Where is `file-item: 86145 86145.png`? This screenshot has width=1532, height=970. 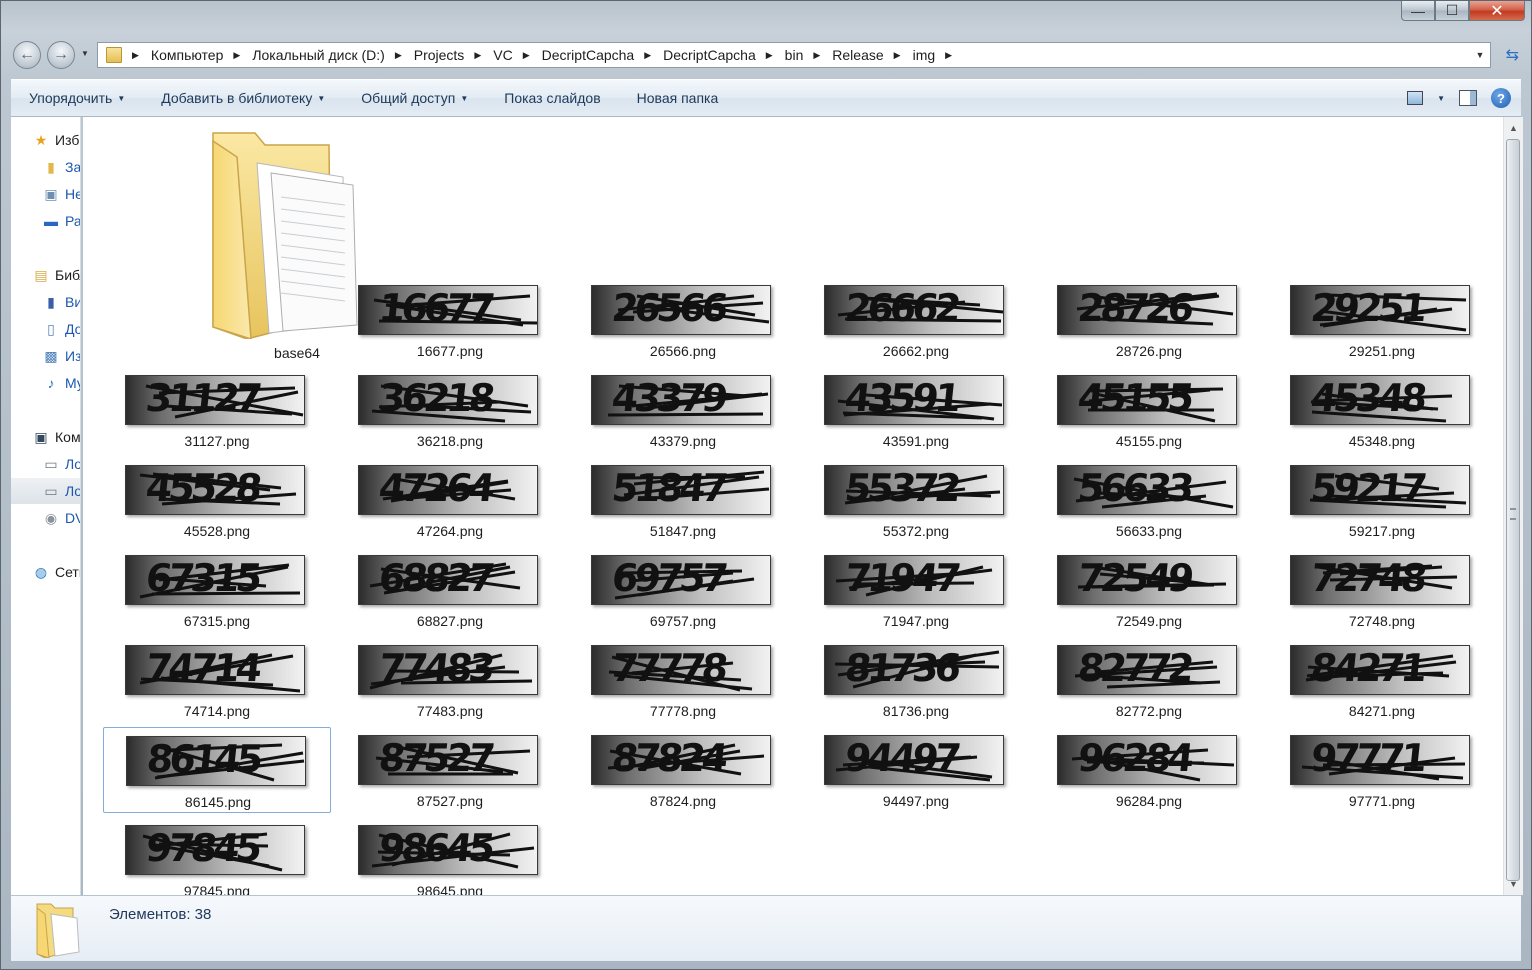 file-item: 86145 86145.png is located at coordinates (217, 770).